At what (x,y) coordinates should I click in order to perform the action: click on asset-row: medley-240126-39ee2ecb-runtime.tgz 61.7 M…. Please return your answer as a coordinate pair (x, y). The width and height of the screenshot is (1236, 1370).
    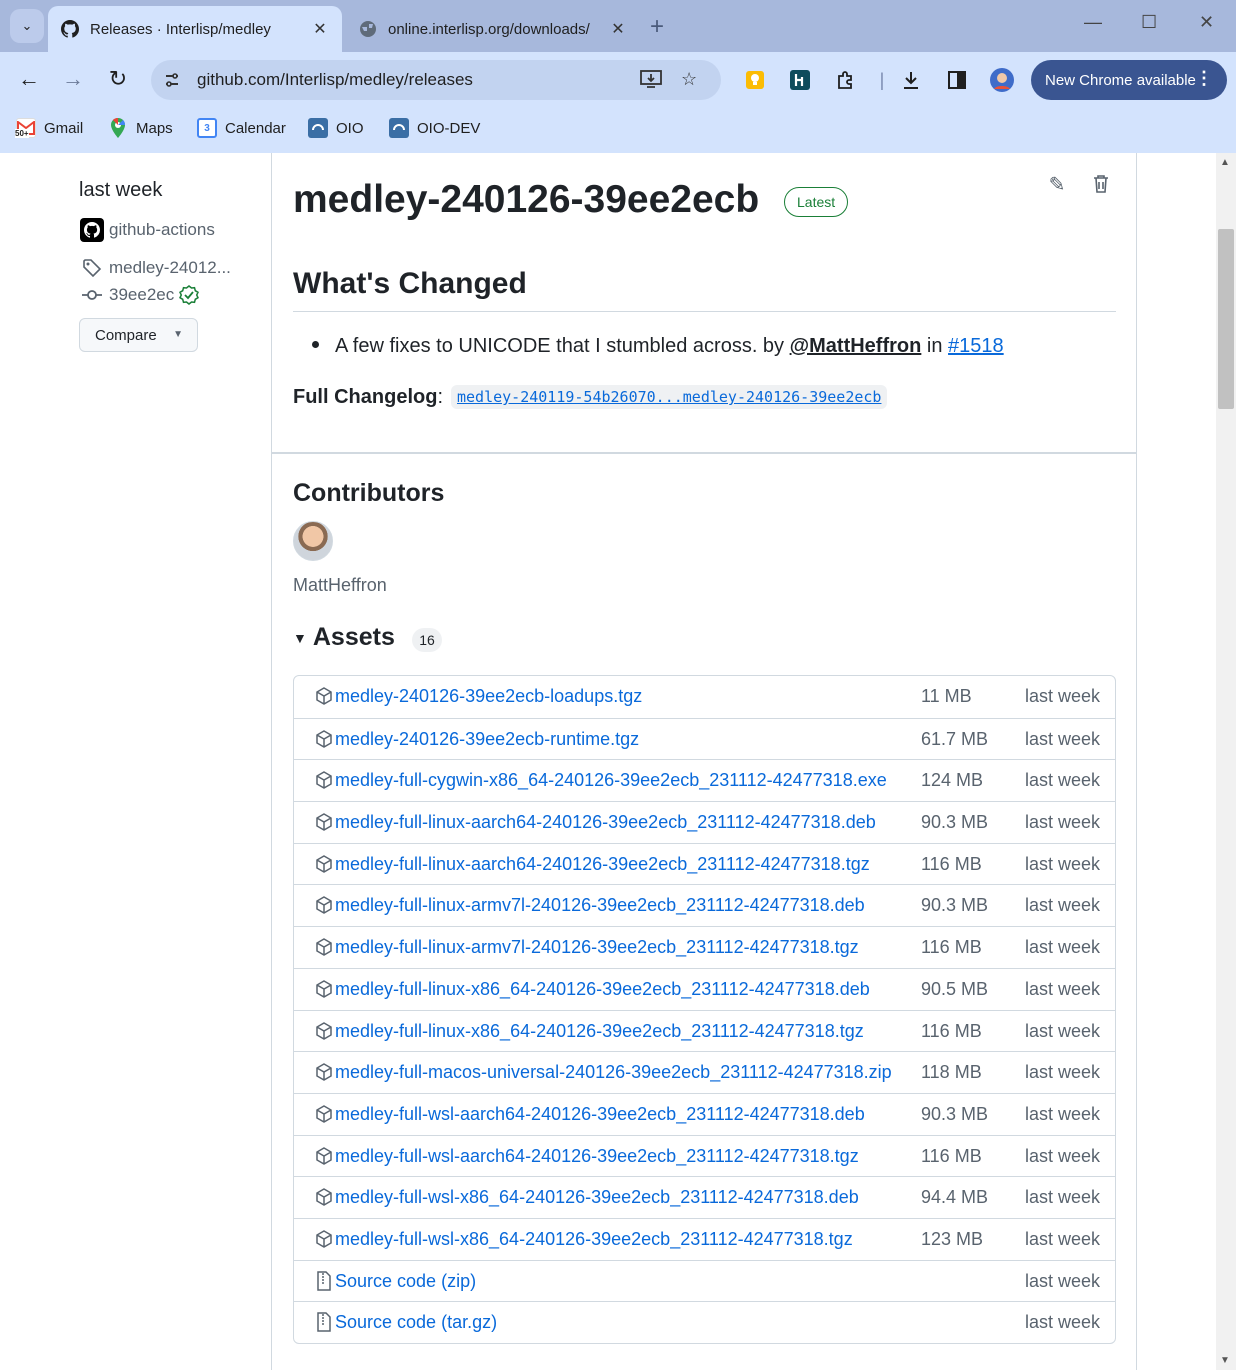
    Looking at the image, I should click on (704, 738).